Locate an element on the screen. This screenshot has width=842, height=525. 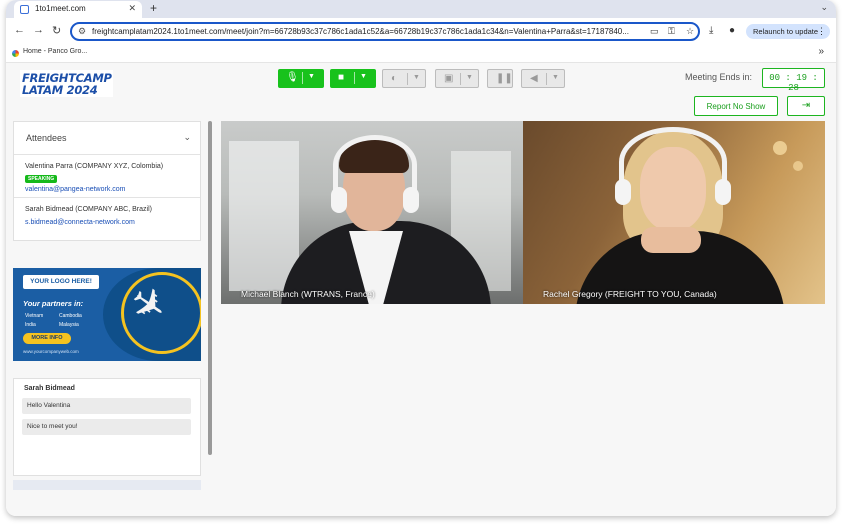
back-icon: ← is located at coordinates (19, 30).